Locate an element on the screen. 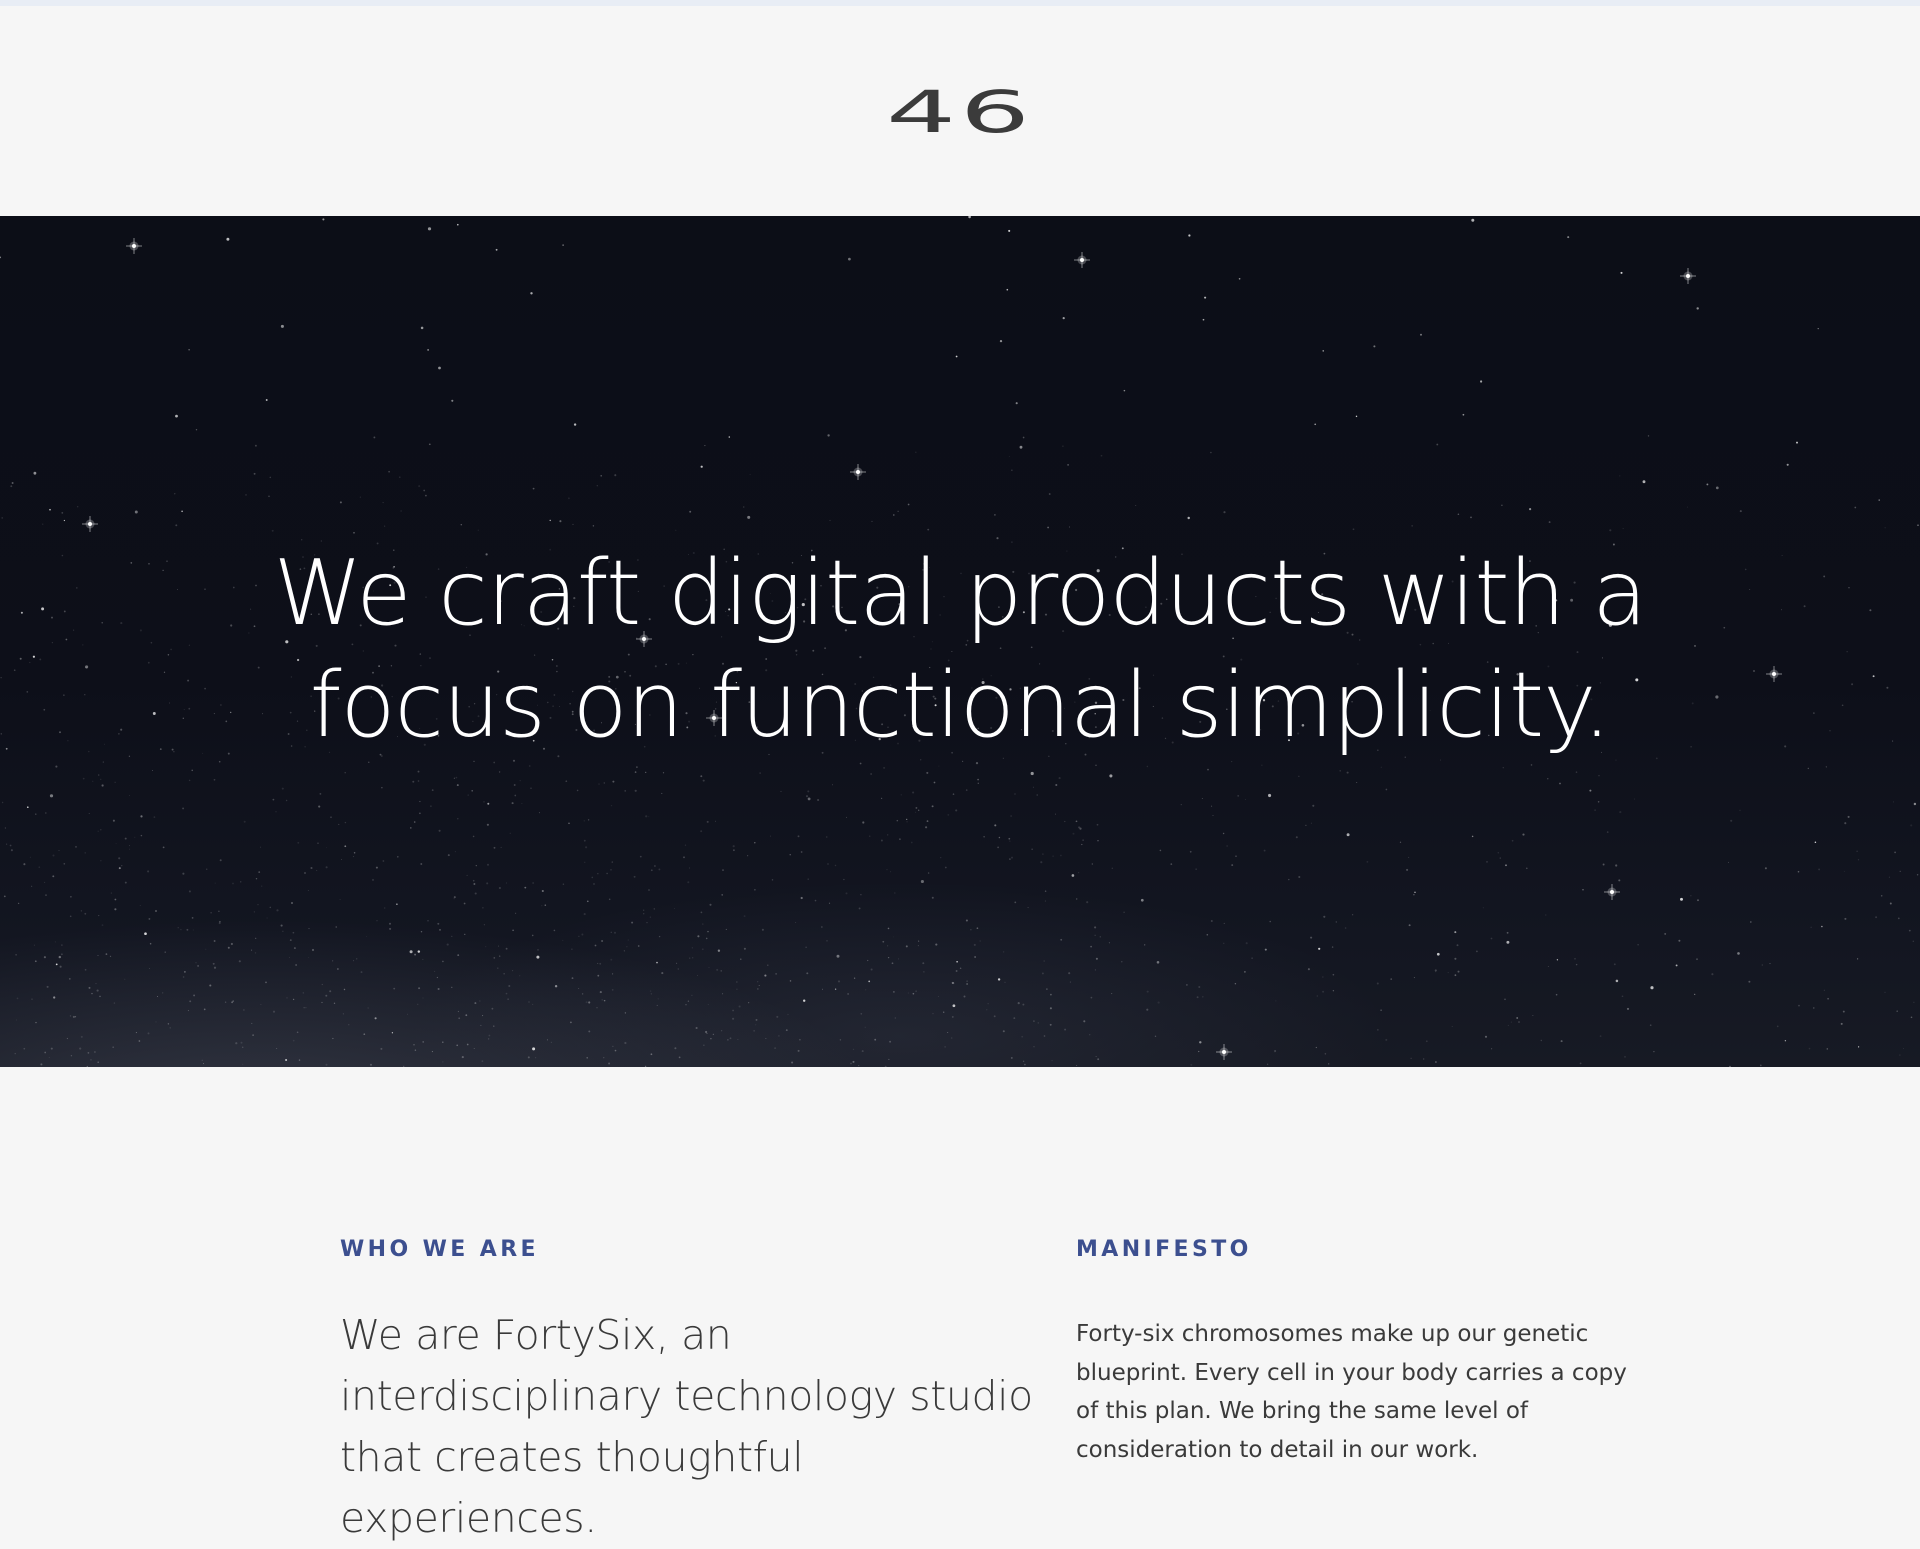 The width and height of the screenshot is (1920, 1549). site-header: 46 is located at coordinates (960, 111).